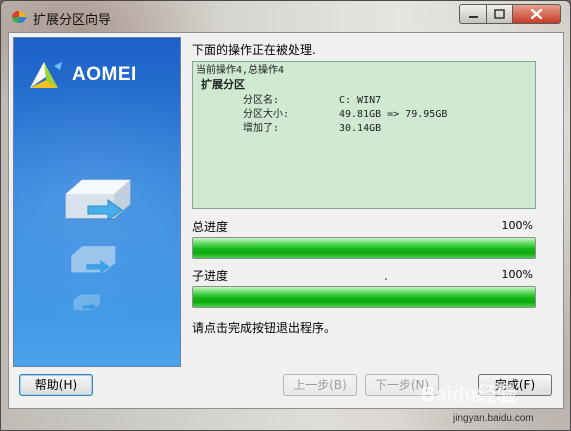 The image size is (571, 431). I want to click on disk-arrow-icon, so click(99, 203).